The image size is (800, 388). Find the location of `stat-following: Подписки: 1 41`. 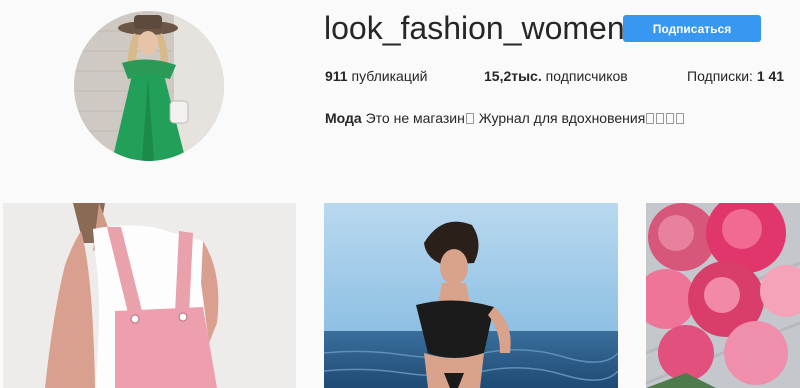

stat-following: Подписки: 1 41 is located at coordinates (735, 76).